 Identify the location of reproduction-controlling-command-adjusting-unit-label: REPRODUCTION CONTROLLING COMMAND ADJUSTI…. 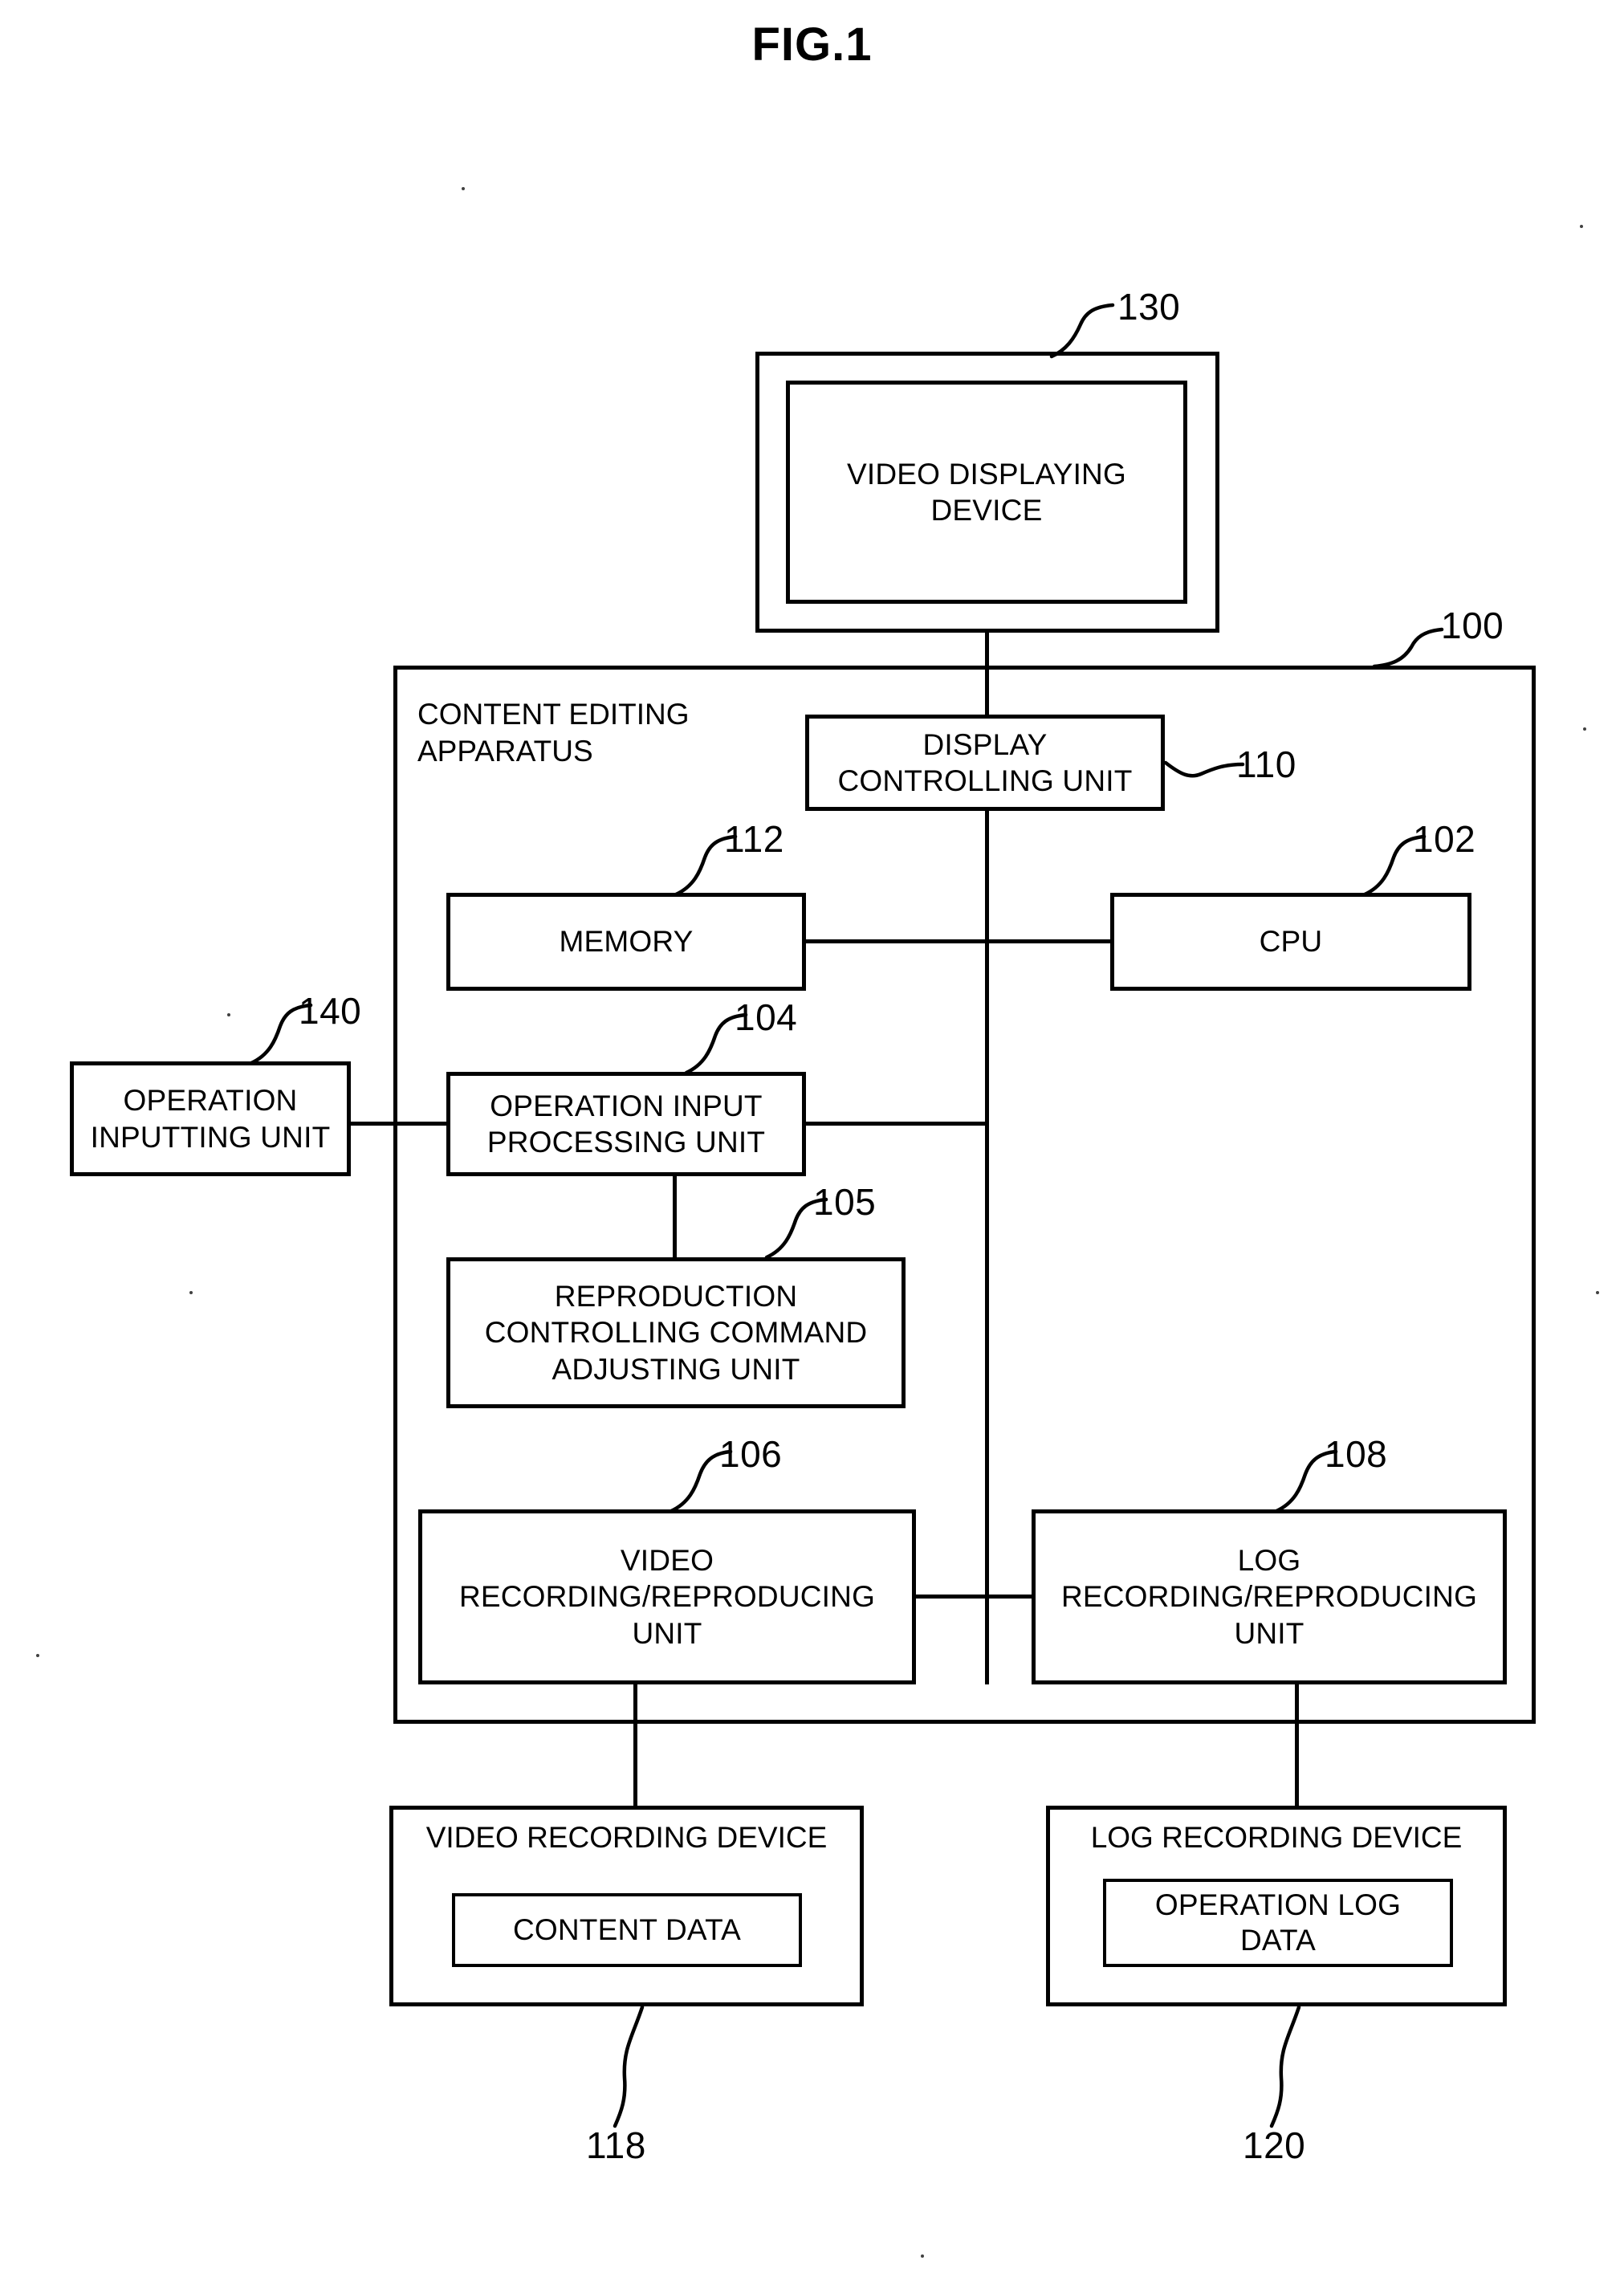
(676, 1333).